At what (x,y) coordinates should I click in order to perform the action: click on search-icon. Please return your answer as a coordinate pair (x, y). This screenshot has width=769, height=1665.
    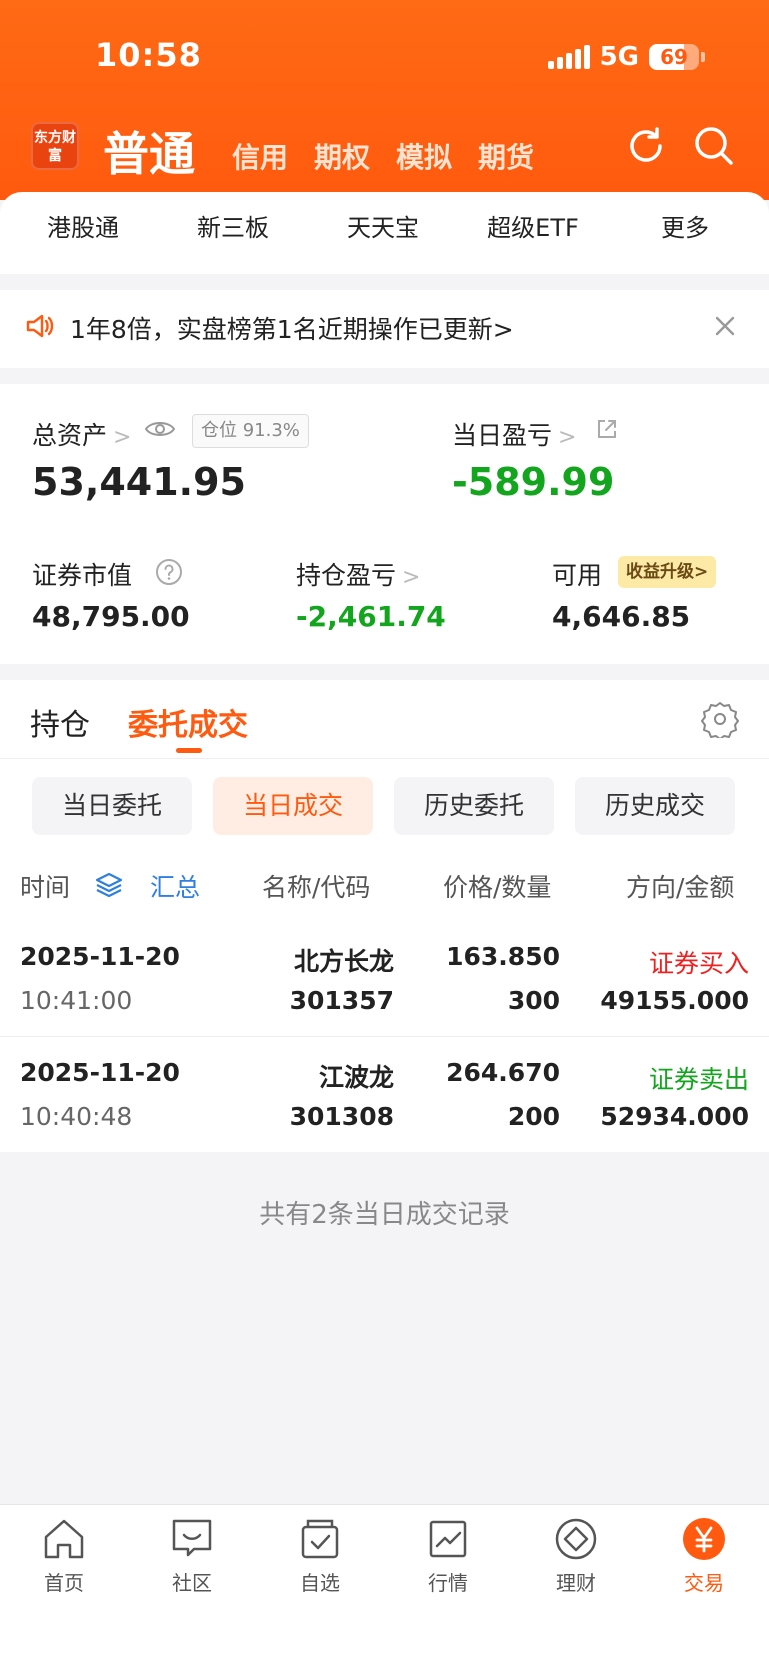
    Looking at the image, I should click on (714, 146).